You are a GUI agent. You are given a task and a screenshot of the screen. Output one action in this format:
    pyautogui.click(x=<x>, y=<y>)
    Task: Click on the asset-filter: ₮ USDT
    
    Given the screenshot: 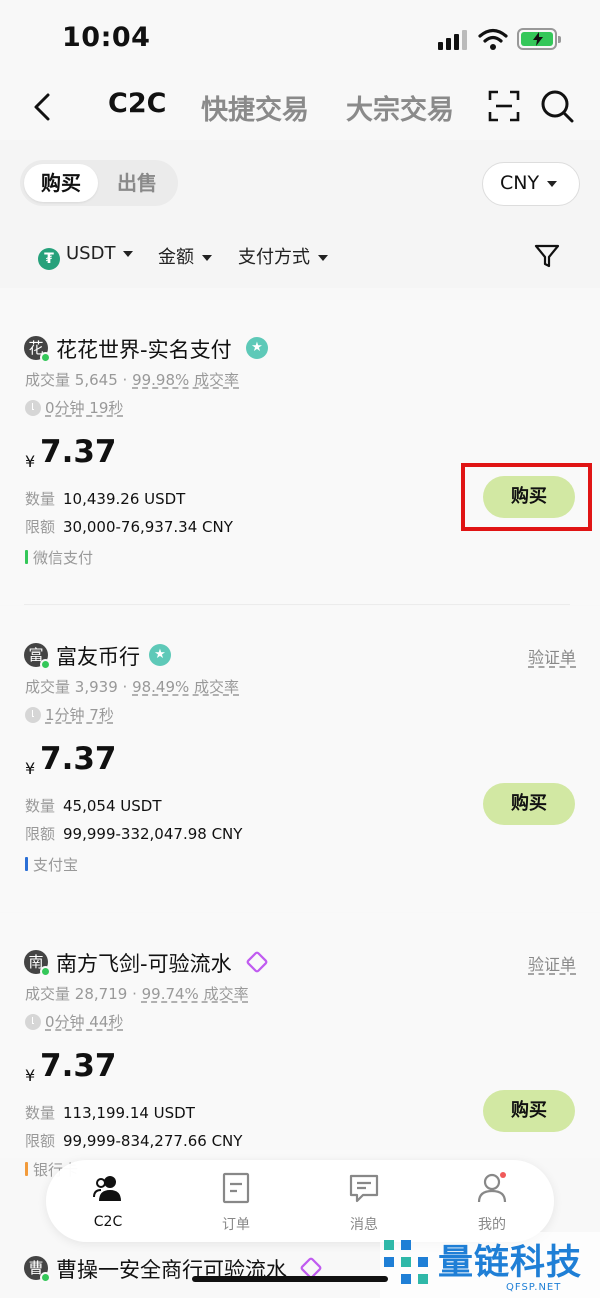 What is the action you would take?
    pyautogui.click(x=86, y=256)
    